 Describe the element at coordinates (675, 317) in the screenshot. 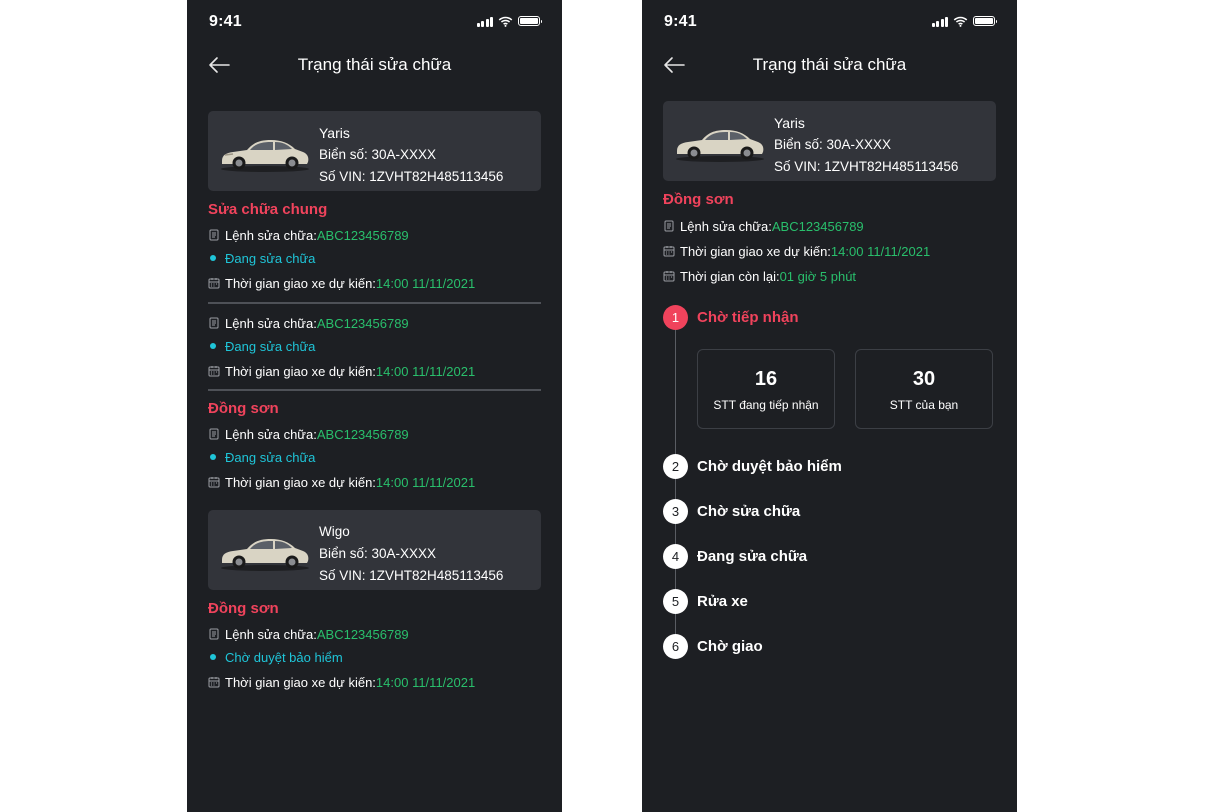

I see `step-number: 1` at that location.